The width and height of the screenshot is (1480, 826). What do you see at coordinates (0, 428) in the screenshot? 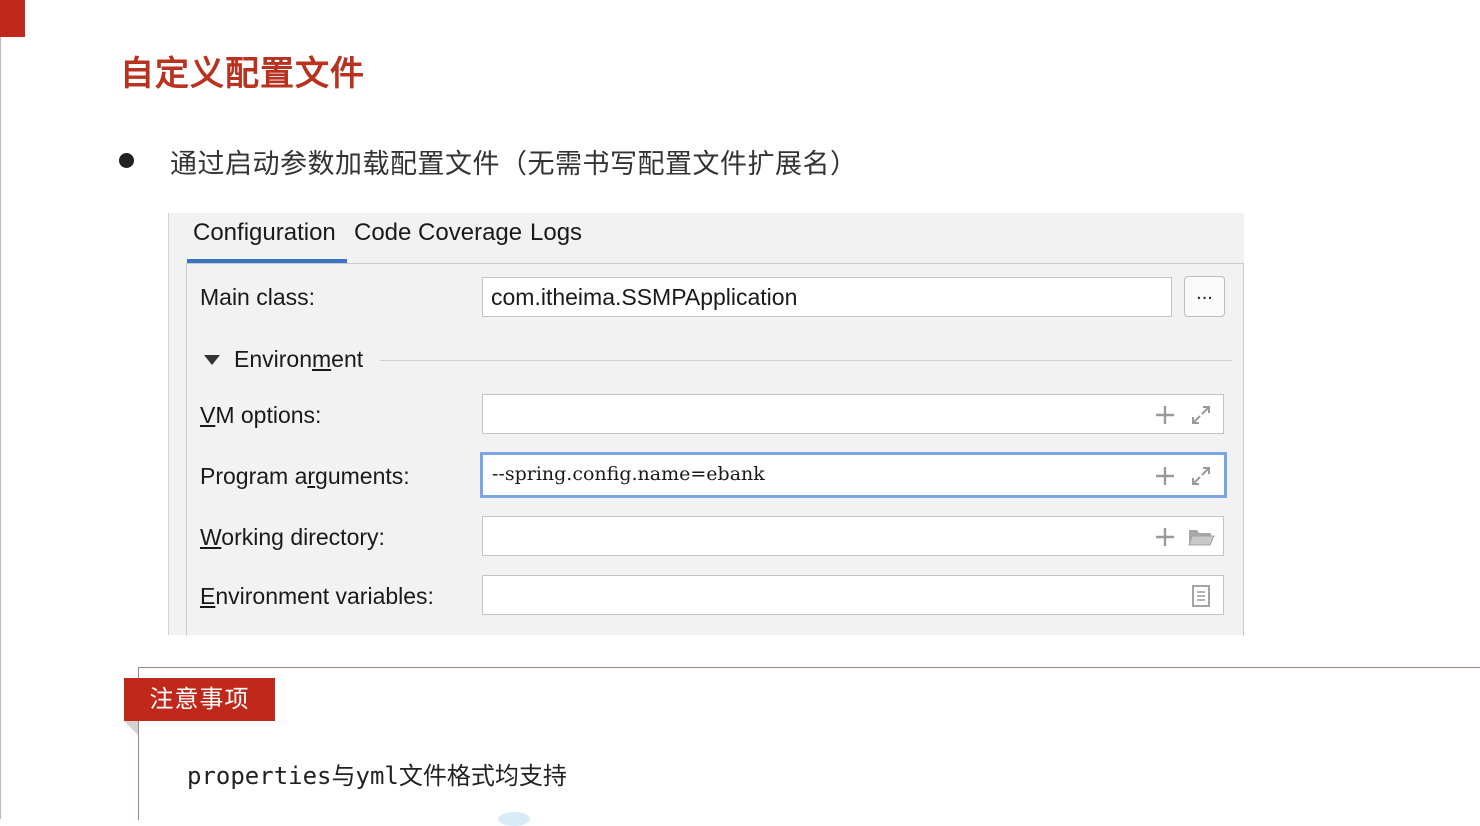
I see `left-rule` at bounding box center [0, 428].